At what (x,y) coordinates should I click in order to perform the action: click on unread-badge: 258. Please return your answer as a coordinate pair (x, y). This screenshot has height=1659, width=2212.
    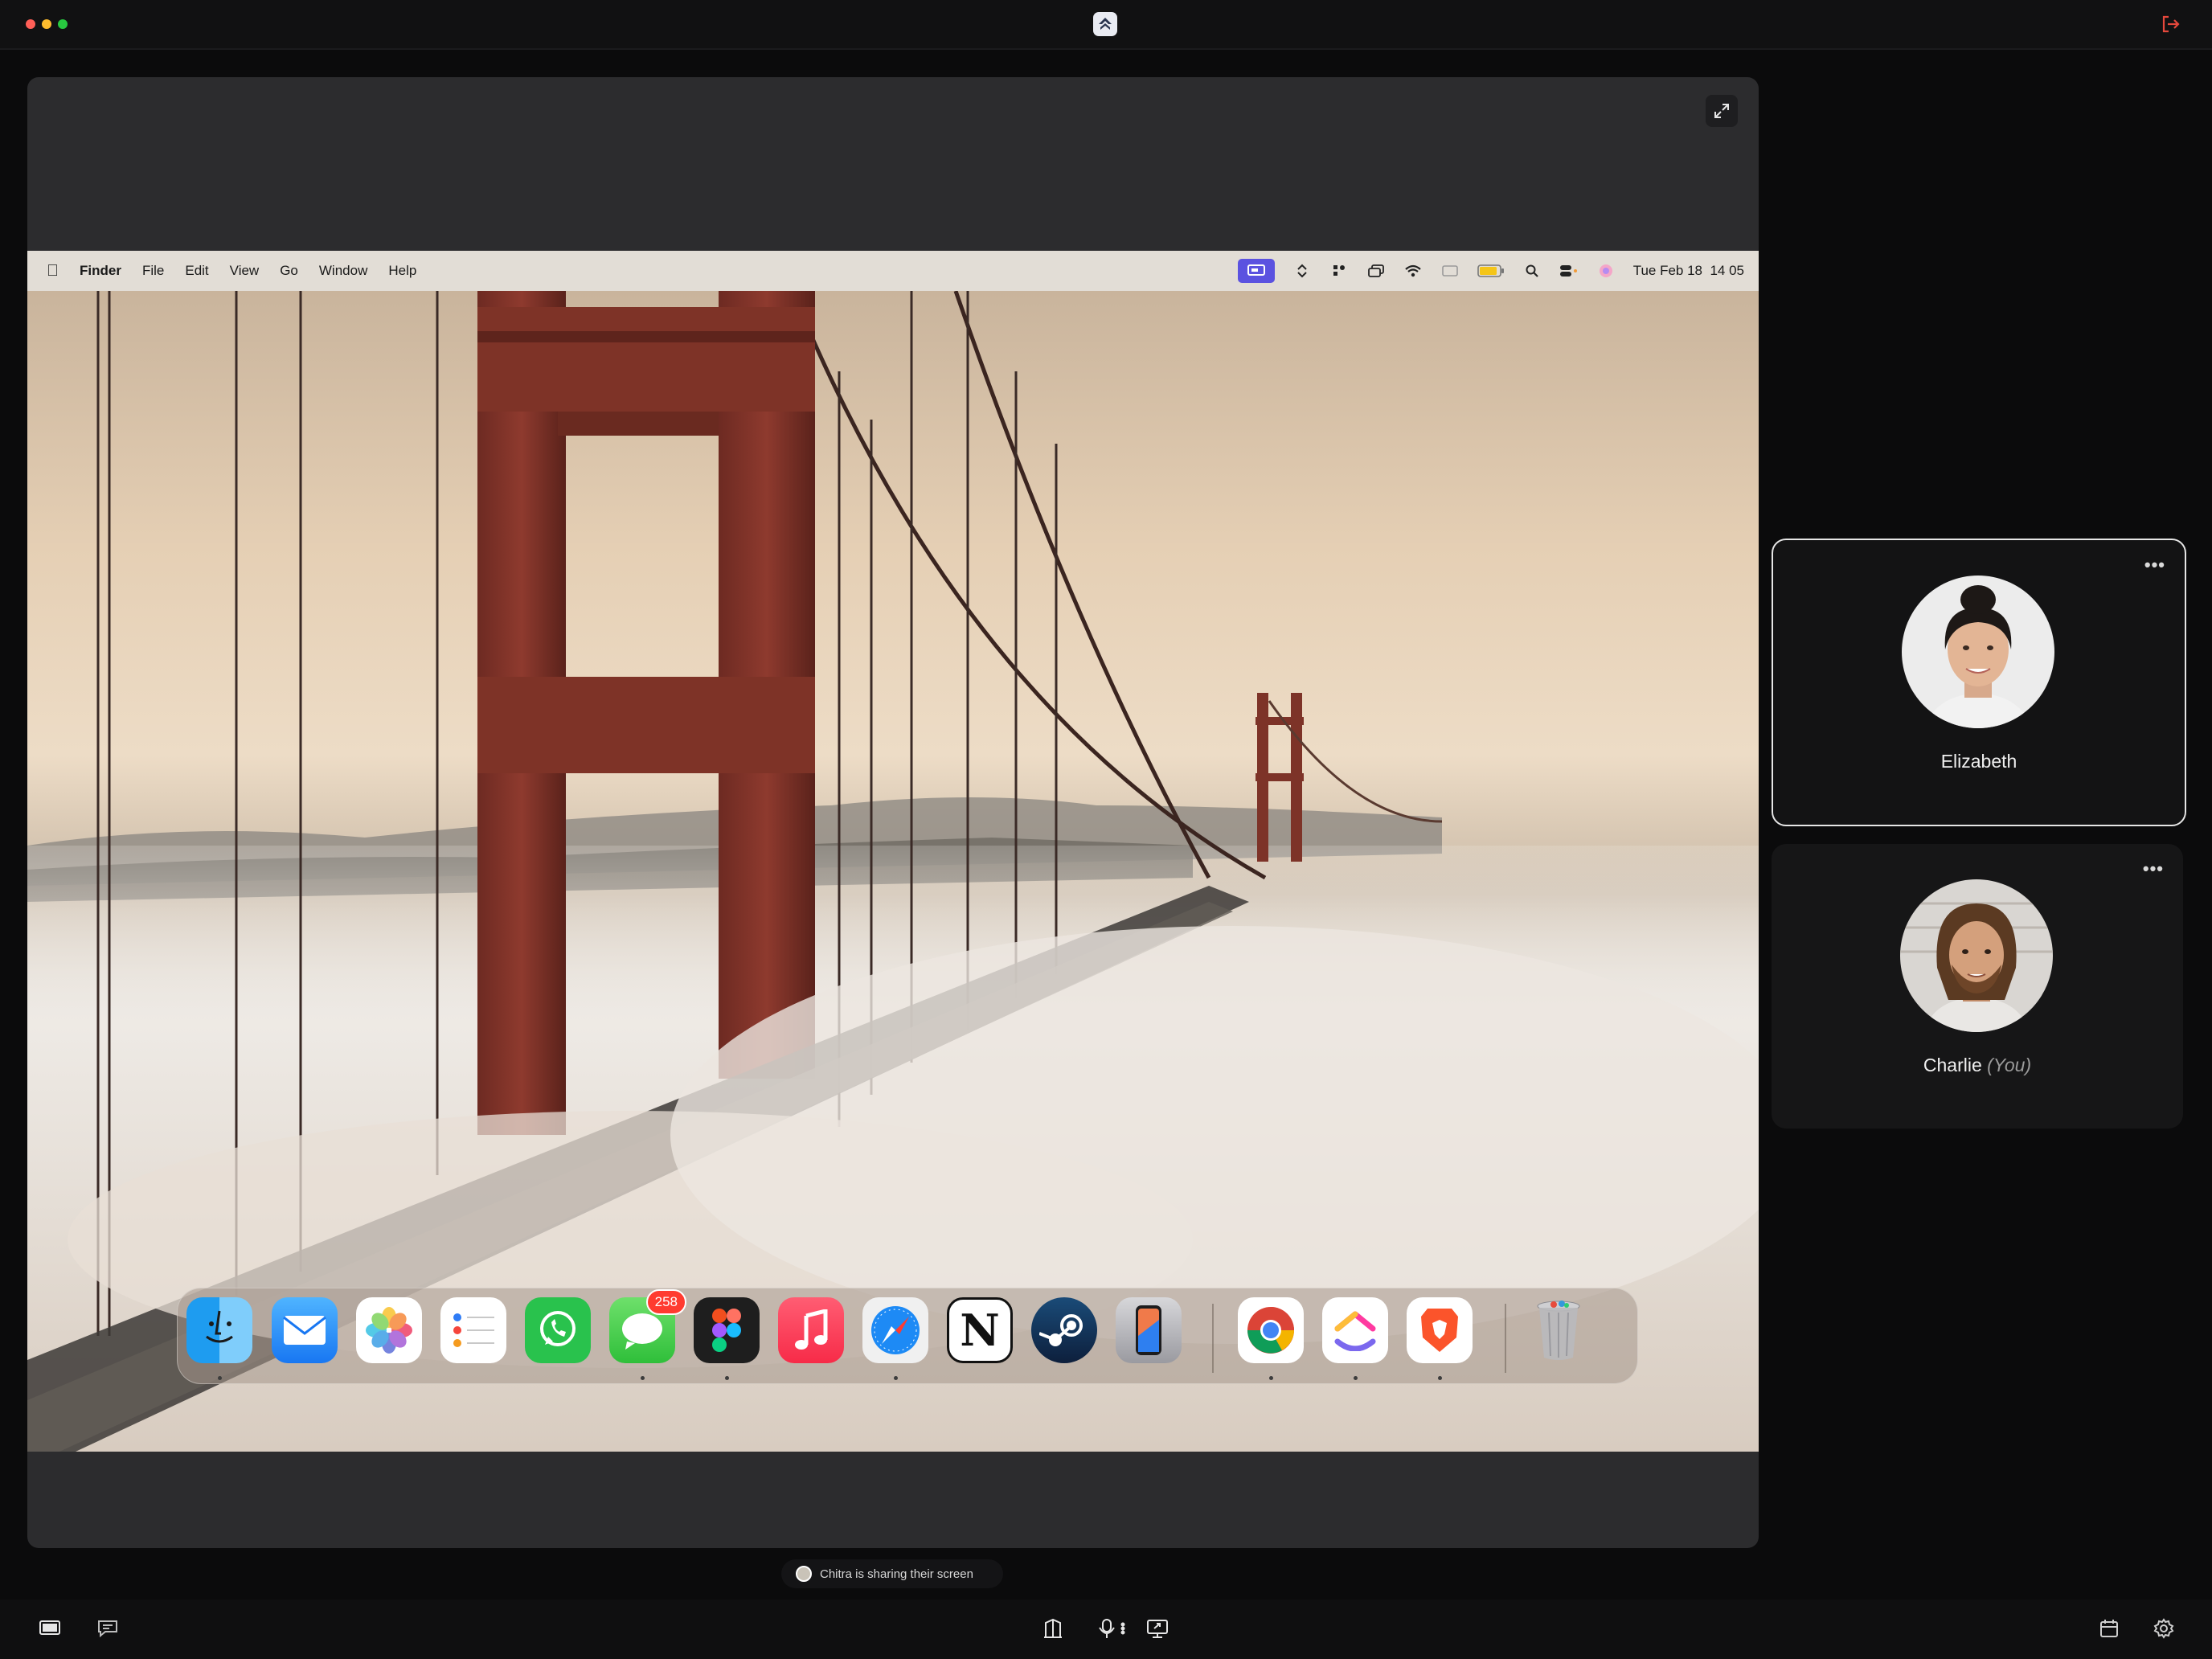
    Looking at the image, I should click on (665, 1302).